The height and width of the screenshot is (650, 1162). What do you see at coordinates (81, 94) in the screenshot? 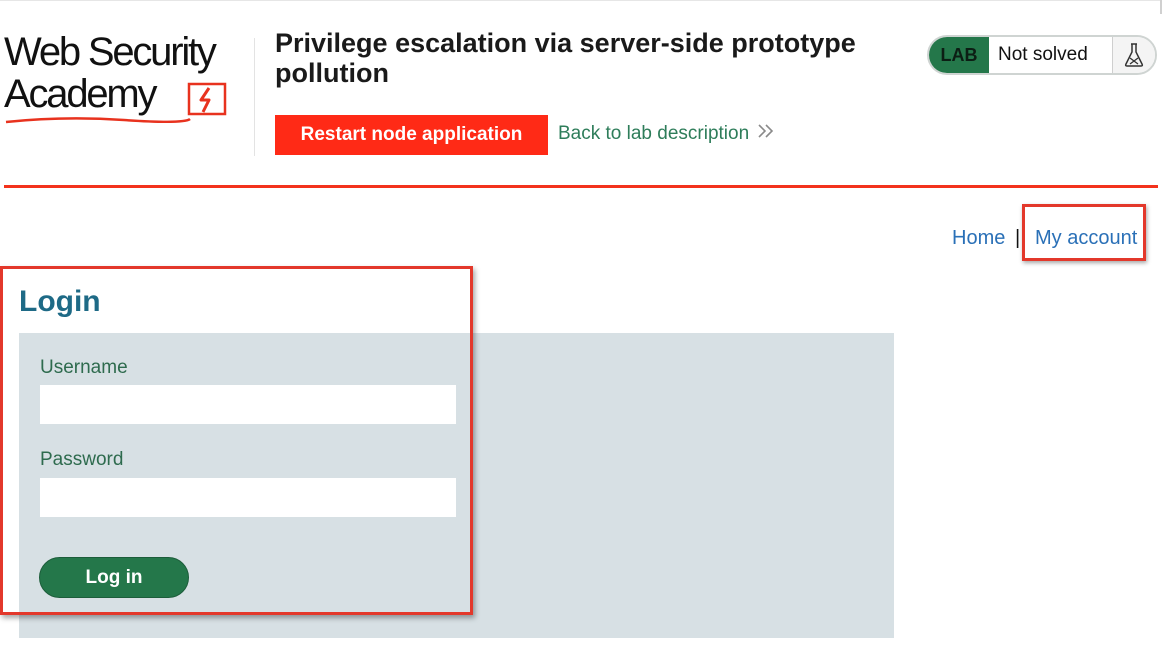
I see `logo-line-2: Academy` at bounding box center [81, 94].